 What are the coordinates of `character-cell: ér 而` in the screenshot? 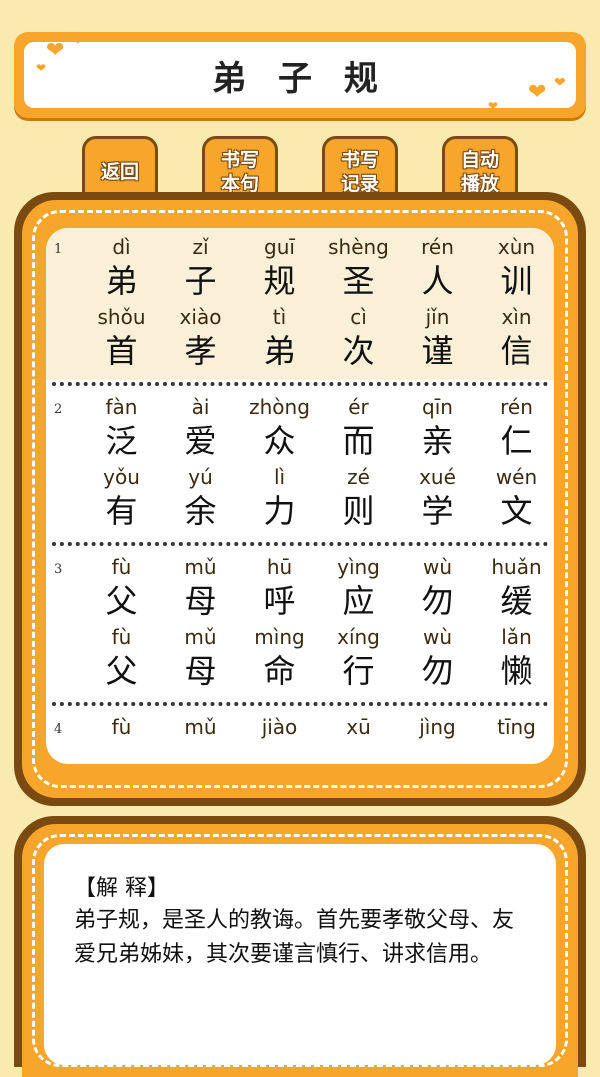 It's located at (358, 429).